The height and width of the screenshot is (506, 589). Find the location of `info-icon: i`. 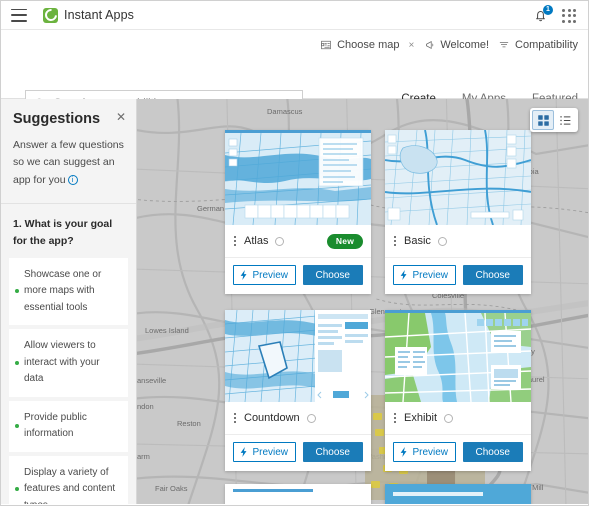

info-icon: i is located at coordinates (72, 180).